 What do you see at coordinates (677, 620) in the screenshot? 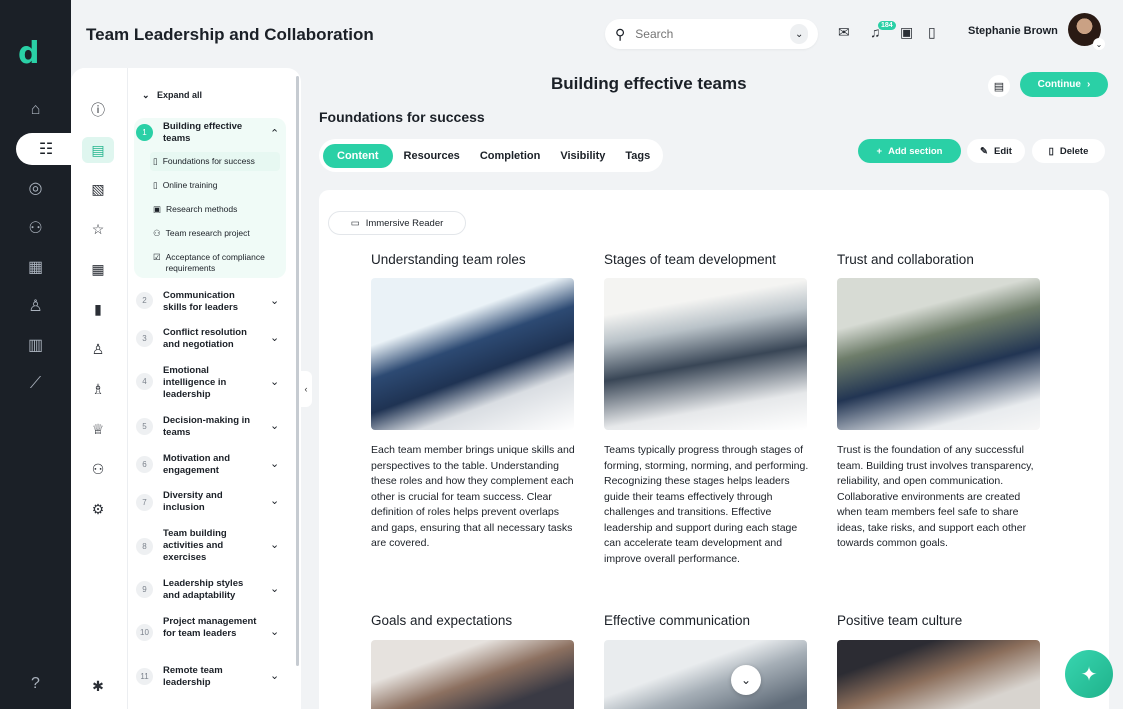
I see `card-title: Effective communication` at bounding box center [677, 620].